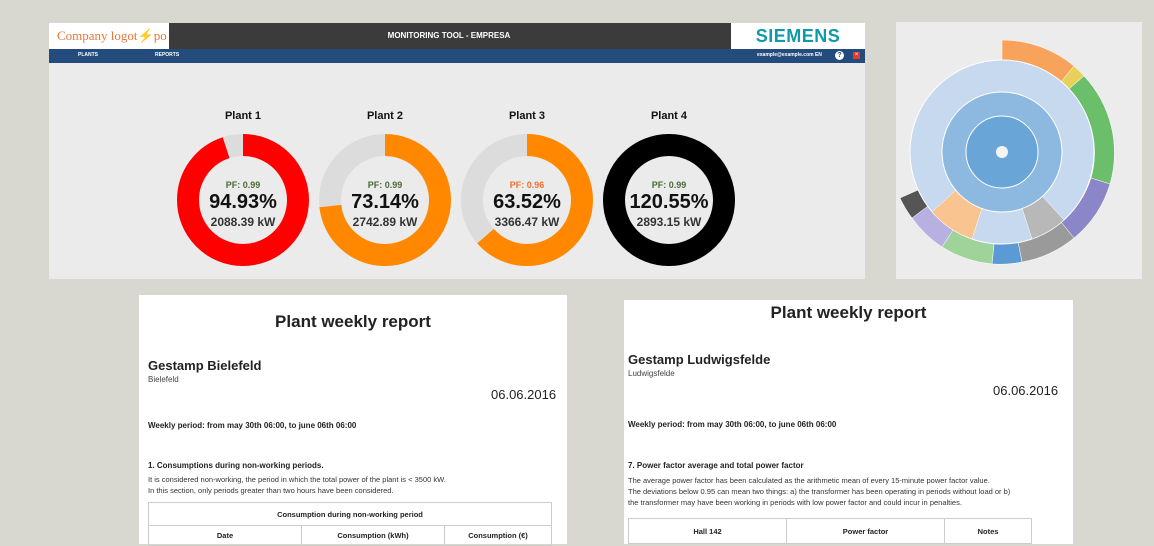  I want to click on plant-1-percent: 94.93%, so click(243, 202).